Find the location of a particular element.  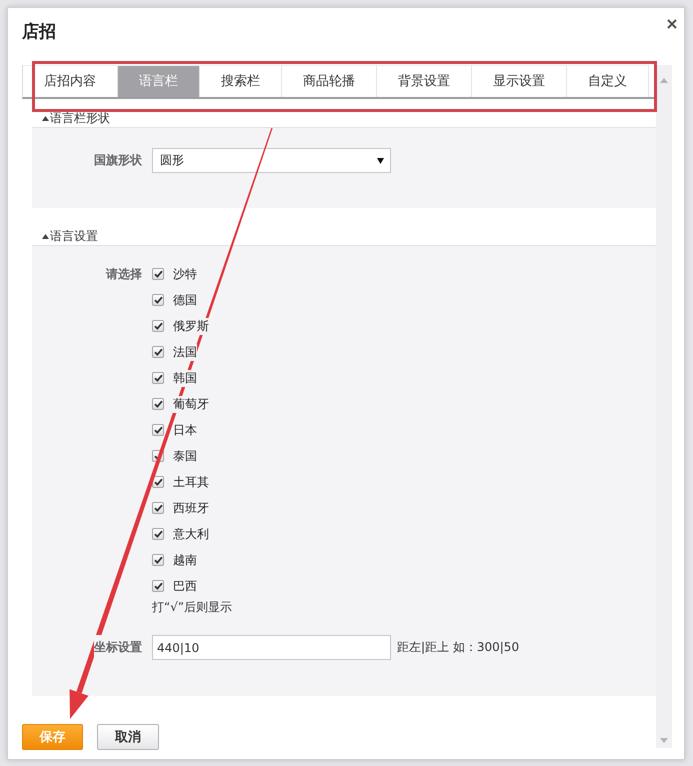

select-field: 圆形 is located at coordinates (271, 160).